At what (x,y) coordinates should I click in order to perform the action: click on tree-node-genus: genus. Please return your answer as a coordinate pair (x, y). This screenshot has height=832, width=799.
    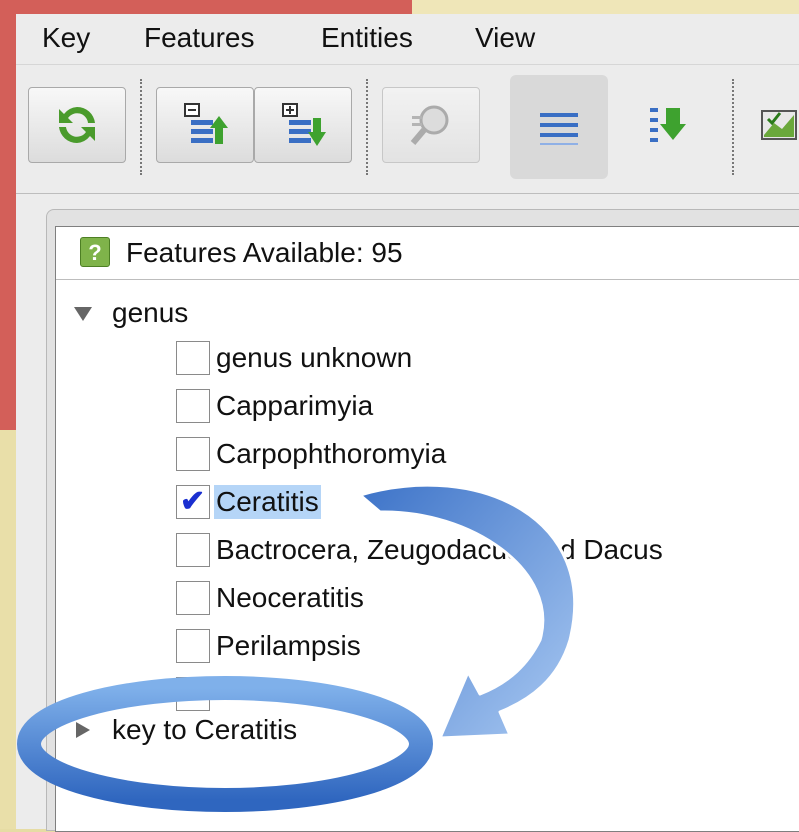
    Looking at the image, I should click on (150, 313).